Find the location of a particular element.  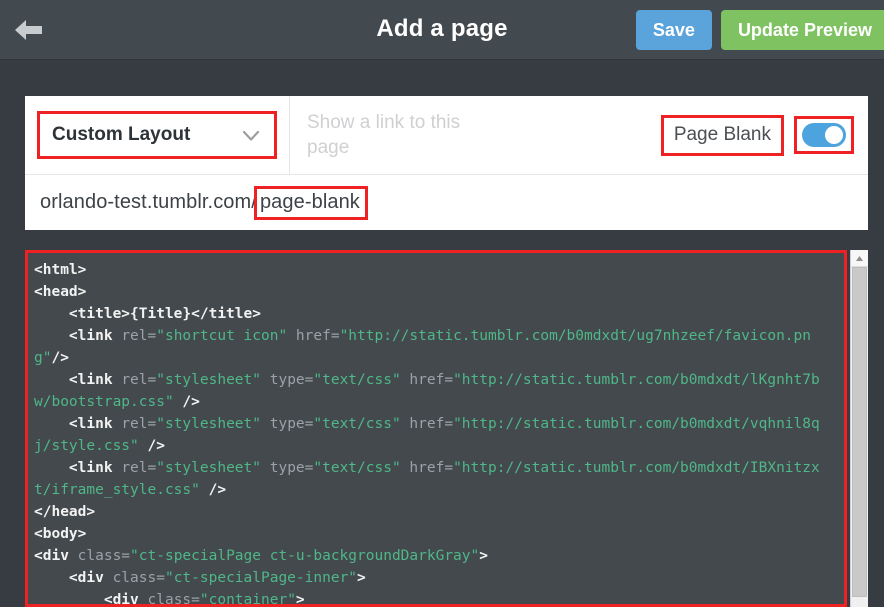

page-url-row: orlando-test.tumblr.com/ page-blank is located at coordinates (446, 202).